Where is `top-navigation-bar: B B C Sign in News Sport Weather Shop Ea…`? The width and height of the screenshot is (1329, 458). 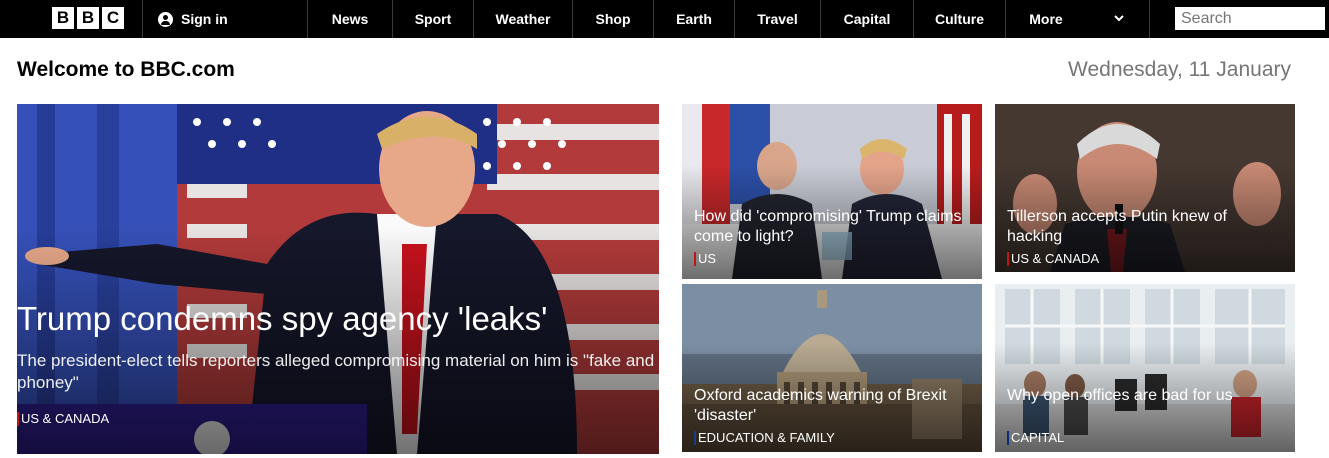 top-navigation-bar: B B C Sign in News Sport Weather Shop Ea… is located at coordinates (664, 19).